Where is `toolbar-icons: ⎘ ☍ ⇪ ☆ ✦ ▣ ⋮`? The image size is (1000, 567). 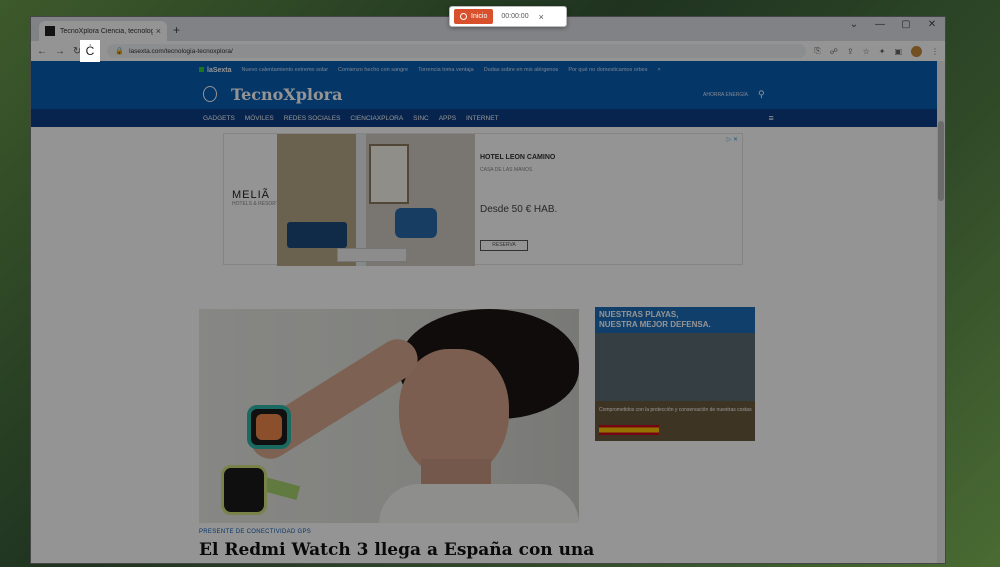
toolbar-icons: ⎘ ☍ ⇪ ☆ ✦ ▣ ⋮ is located at coordinates (876, 51).